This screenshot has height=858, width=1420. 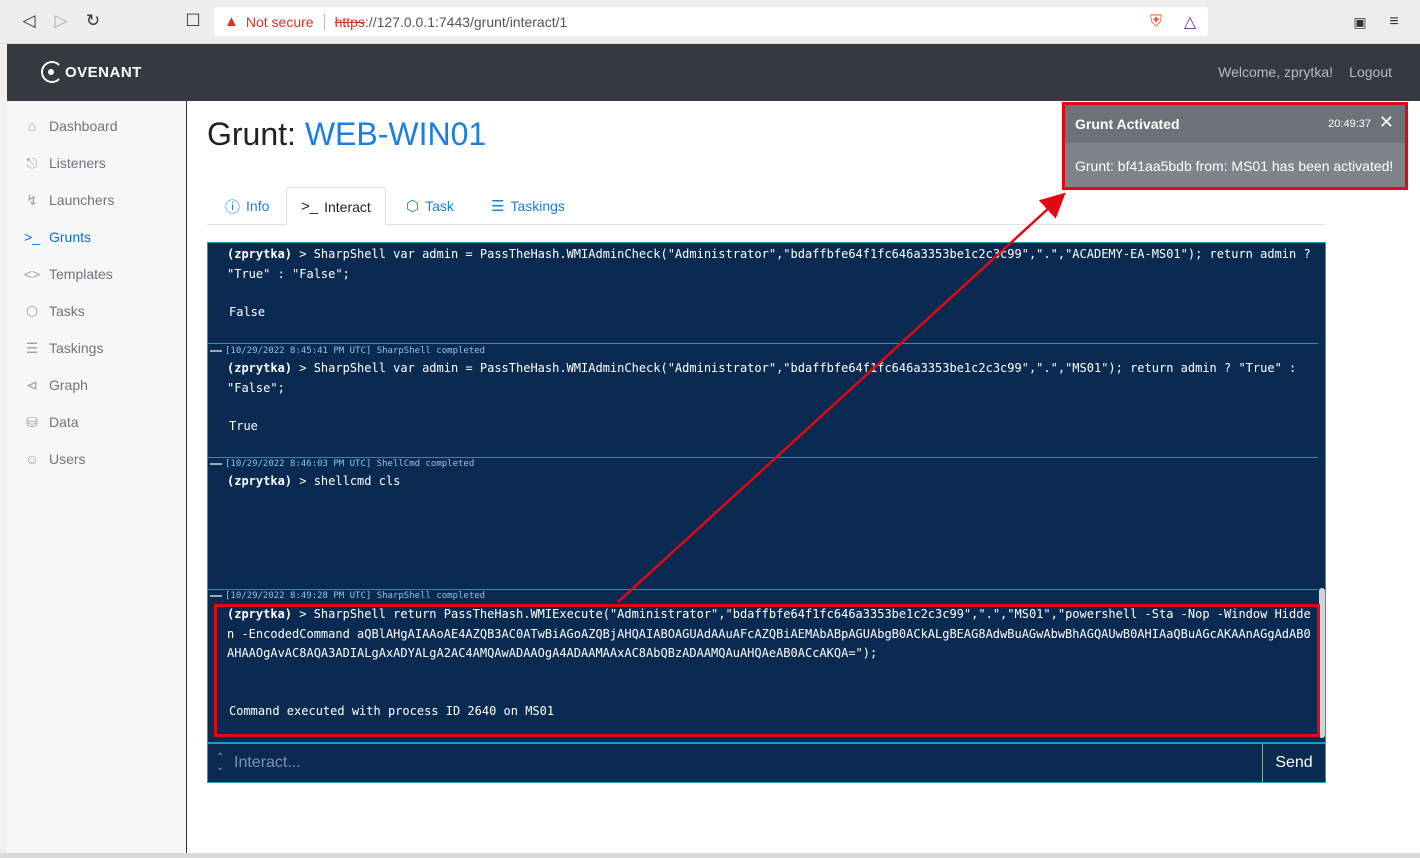 I want to click on bookmark-icon: ☐, so click(x=193, y=21).